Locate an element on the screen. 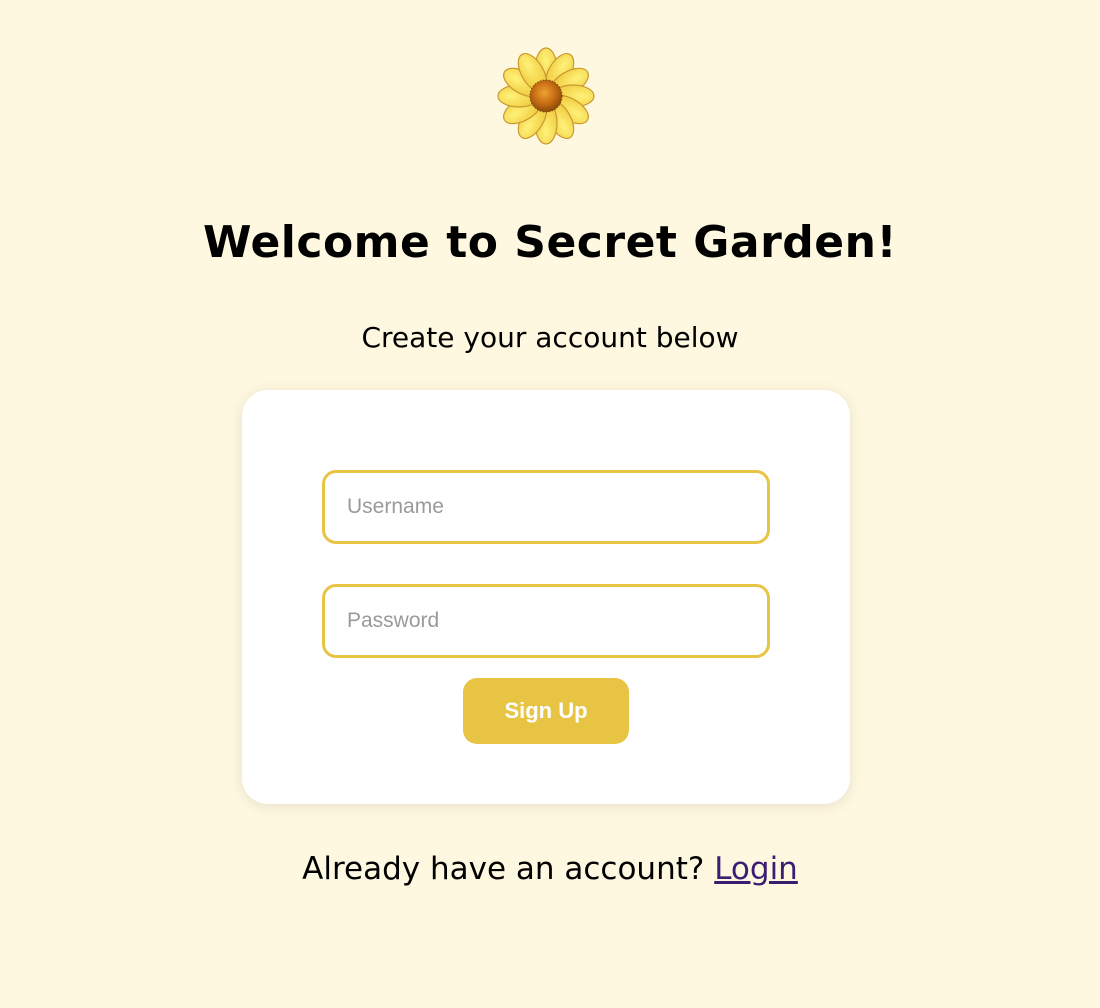  login-link: Login is located at coordinates (756, 869).